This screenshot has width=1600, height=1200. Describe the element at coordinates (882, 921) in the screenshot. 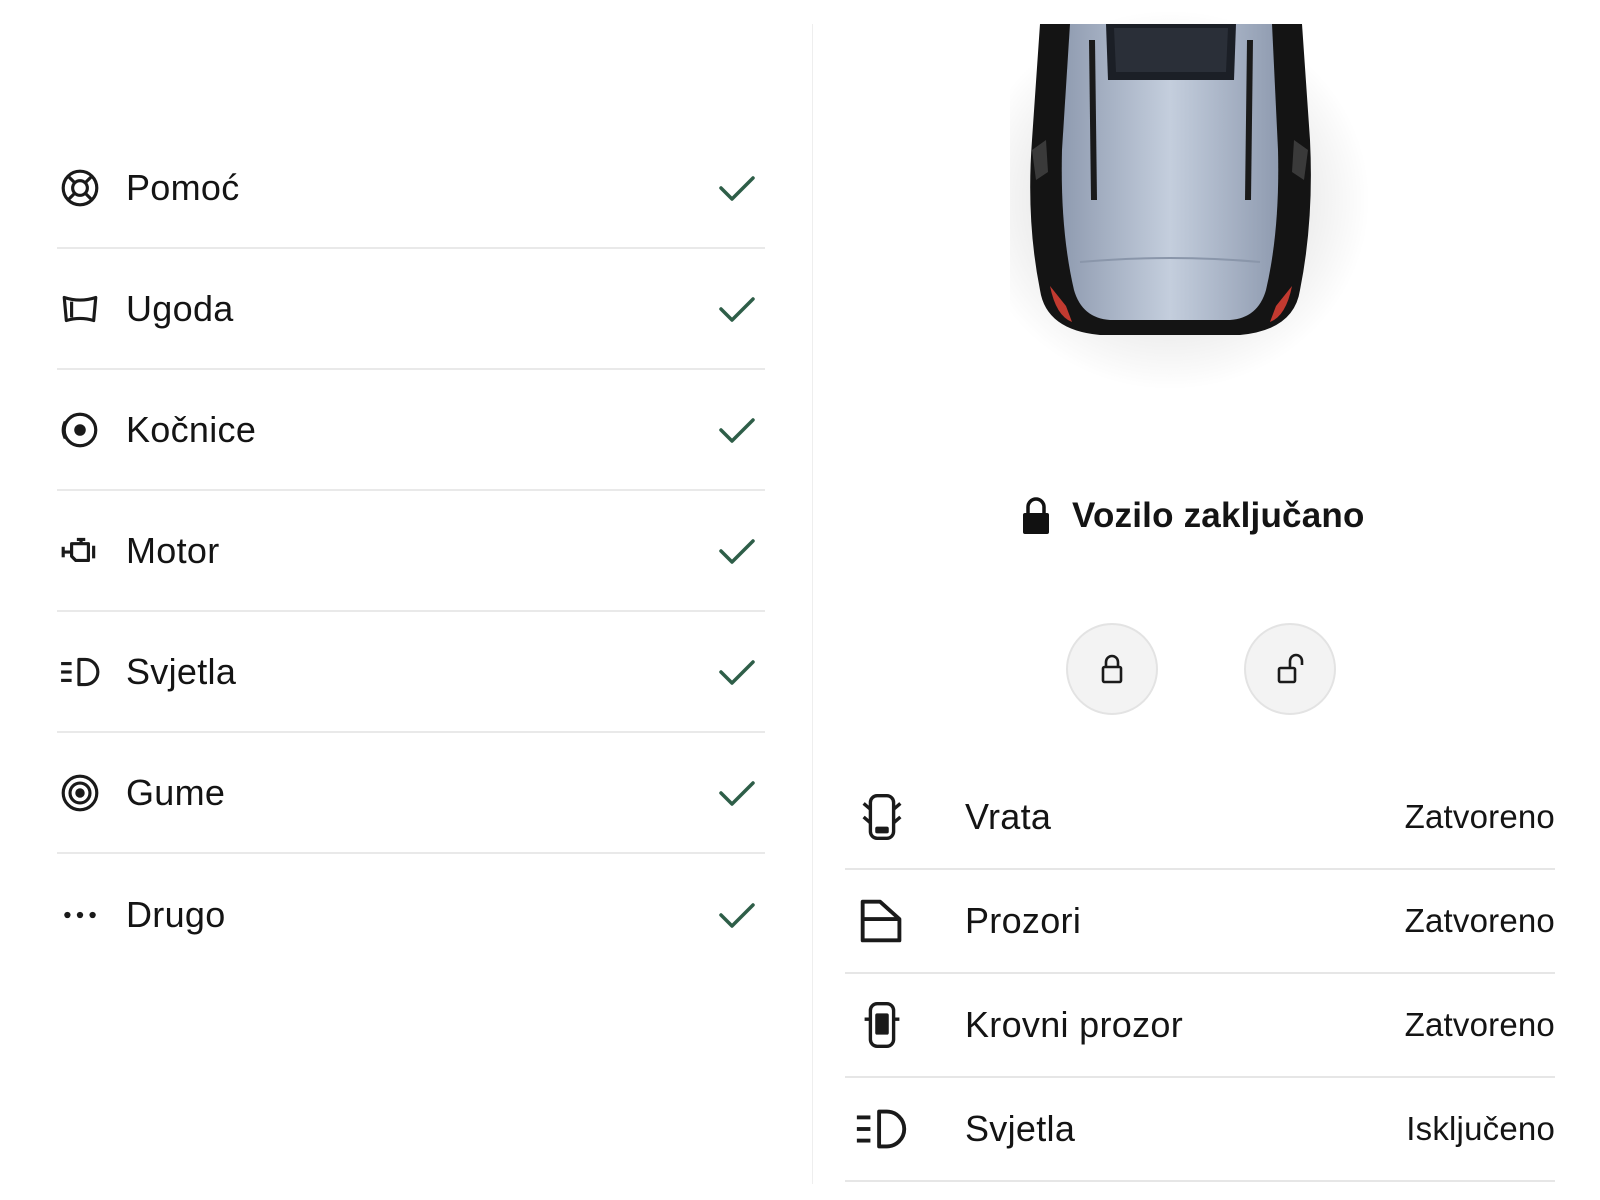

I see `car-window-icon` at that location.